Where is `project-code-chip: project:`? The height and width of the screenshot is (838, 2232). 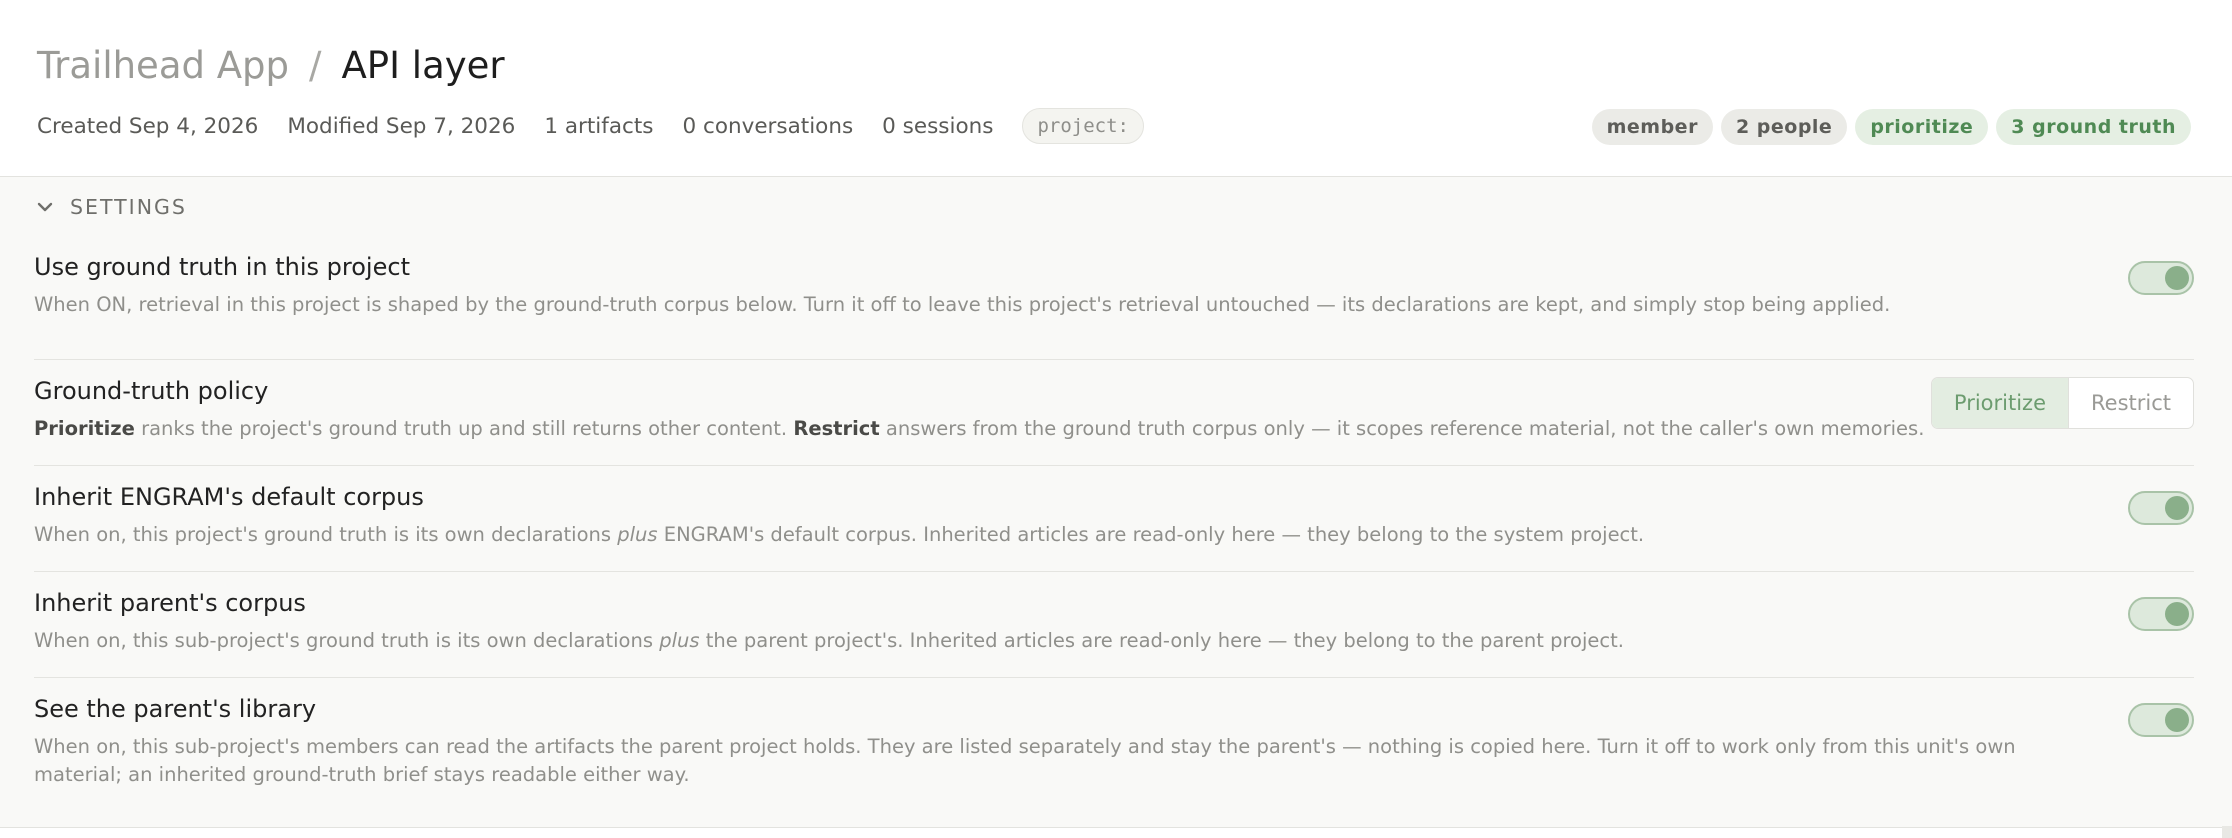 project-code-chip: project: is located at coordinates (1083, 126).